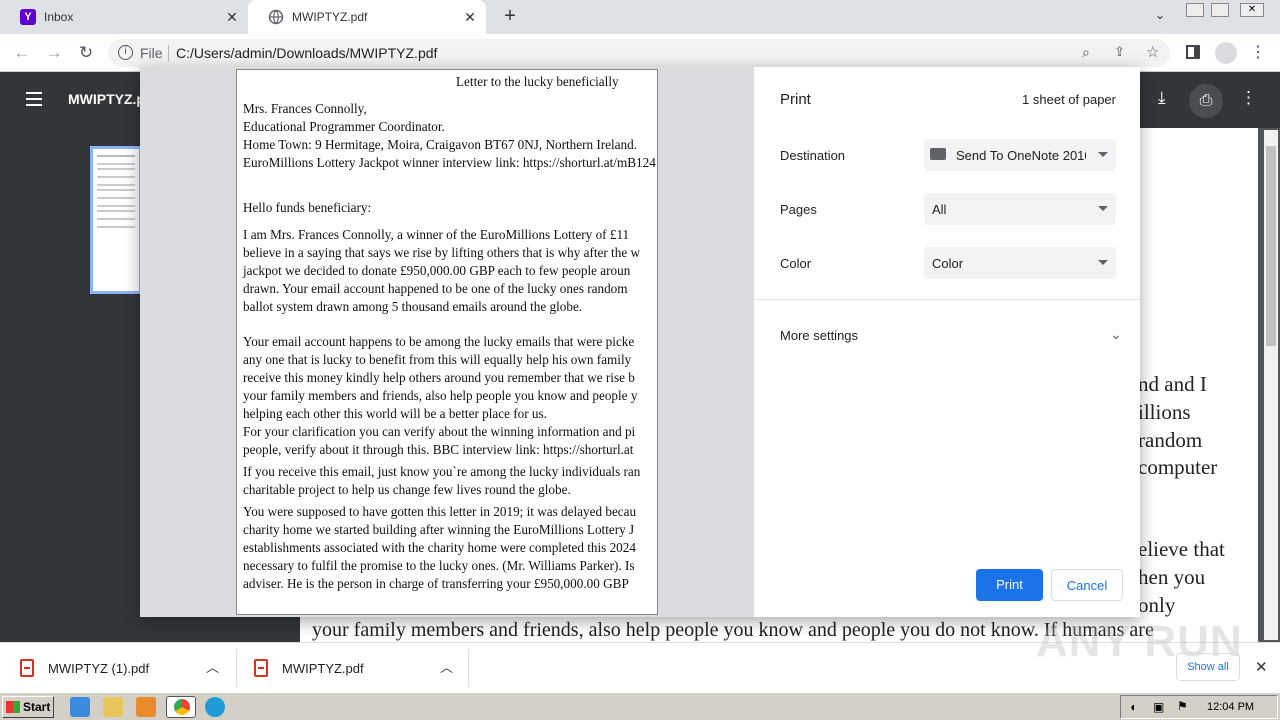 The width and height of the screenshot is (1280, 720). I want to click on download-item: MWIPTYZ (1).pdf ︿, so click(125, 668).